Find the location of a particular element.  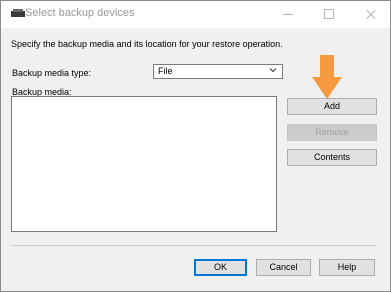

title-bar: Select backup devices is located at coordinates (195, 14).